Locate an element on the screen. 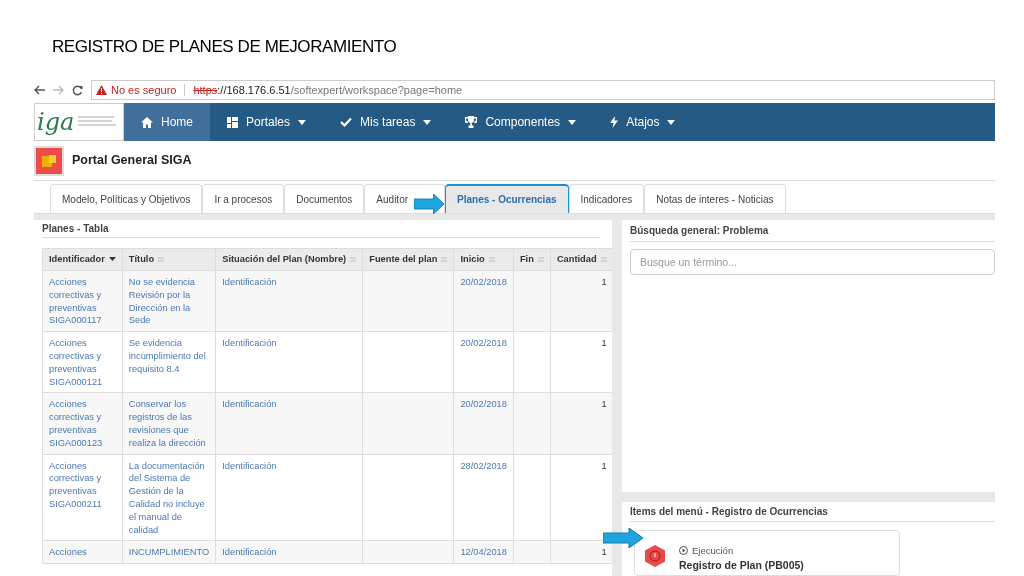 This screenshot has height=576, width=1024. item-category: Ejecución is located at coordinates (741, 550).